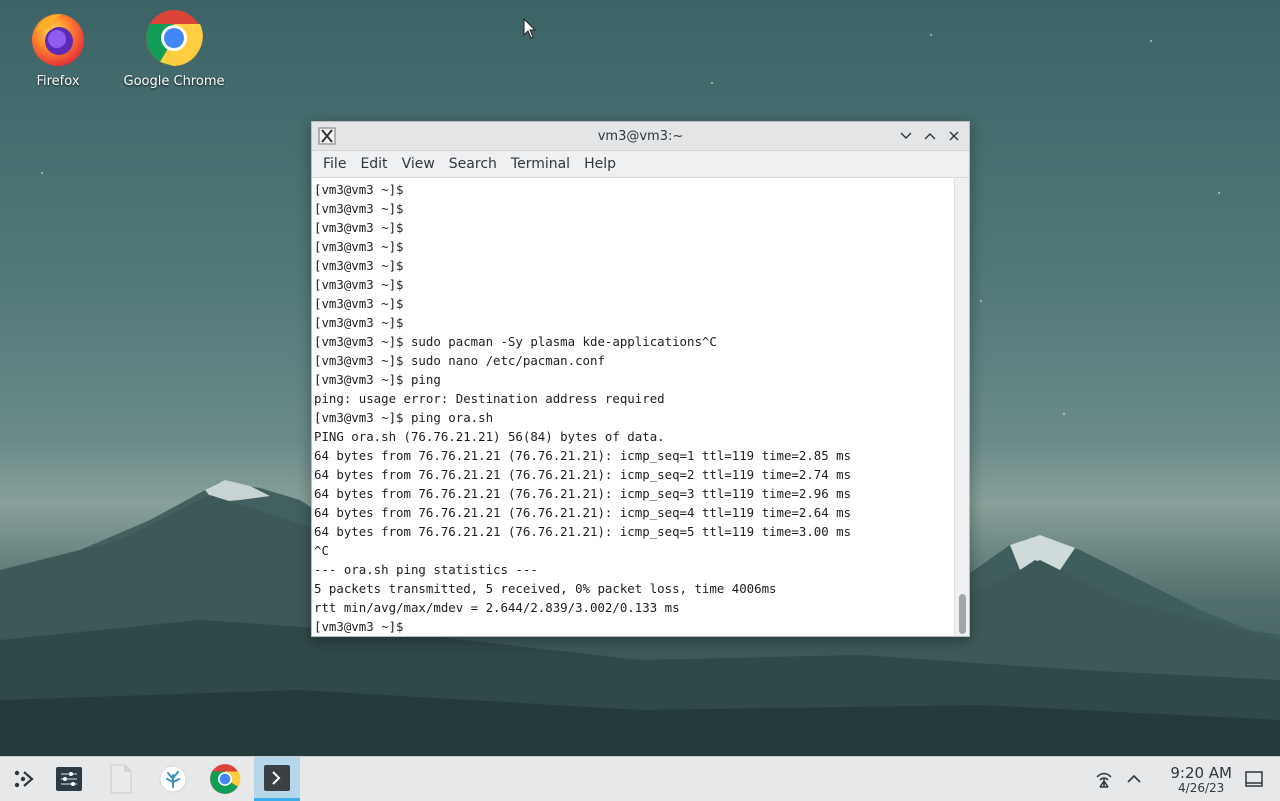 This screenshot has height=801, width=1280. What do you see at coordinates (961, 407) in the screenshot?
I see `terminal-scrollbar` at bounding box center [961, 407].